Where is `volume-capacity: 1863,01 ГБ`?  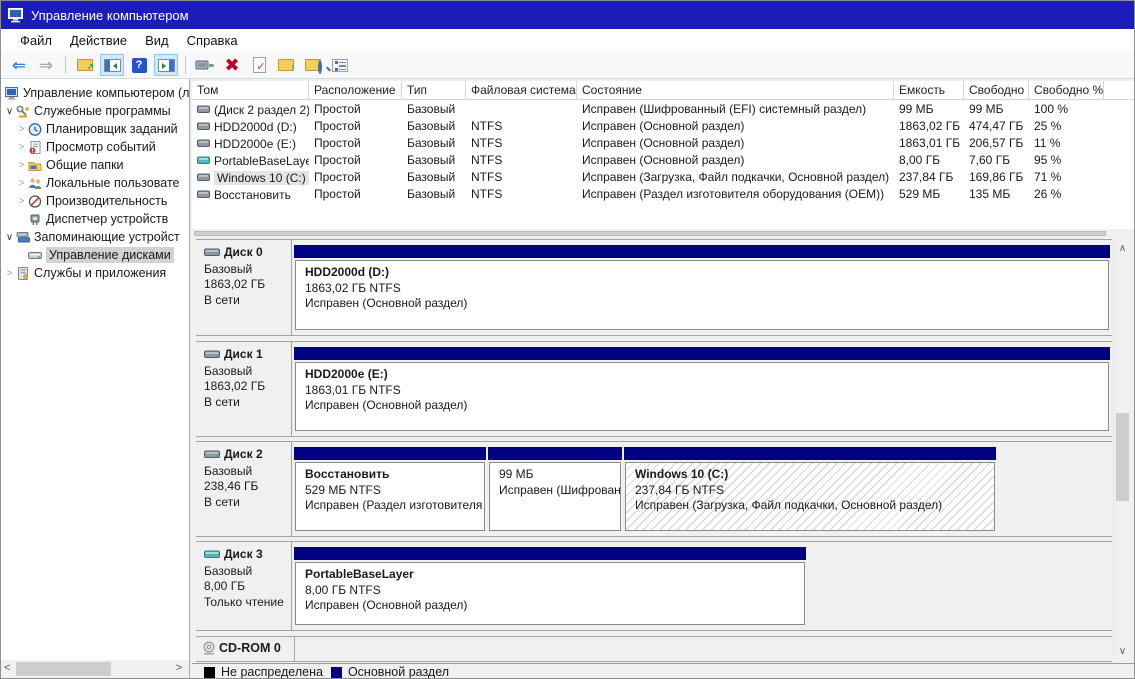 volume-capacity: 1863,01 ГБ is located at coordinates (930, 143).